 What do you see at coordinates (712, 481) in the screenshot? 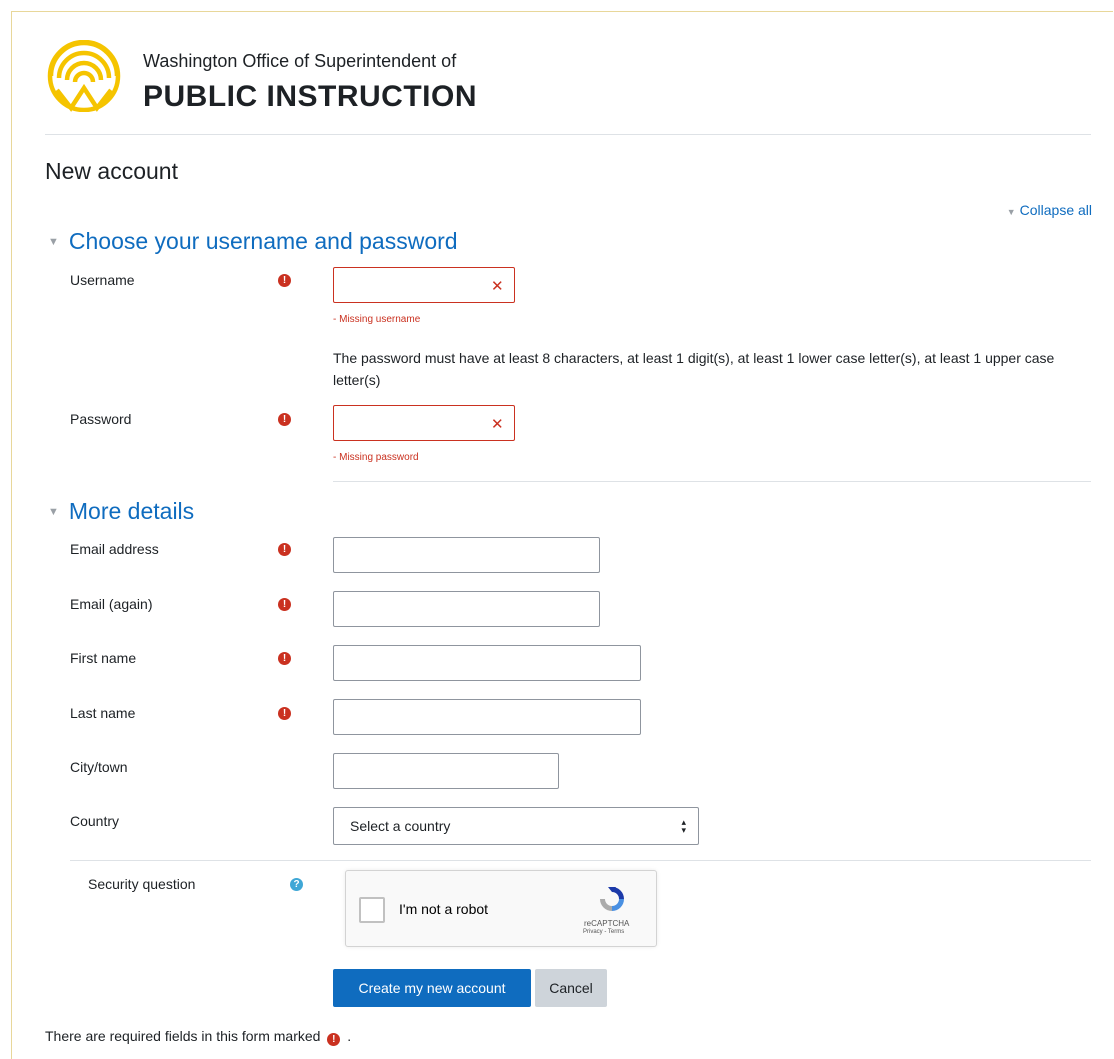
I see `section-divider` at bounding box center [712, 481].